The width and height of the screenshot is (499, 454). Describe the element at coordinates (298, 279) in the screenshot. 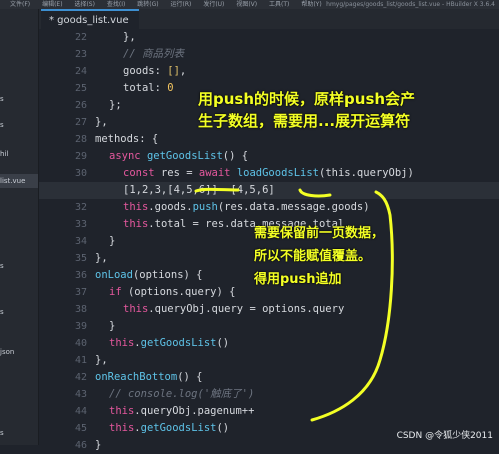

I see `annotation-append-line3: 得用push追加` at that location.